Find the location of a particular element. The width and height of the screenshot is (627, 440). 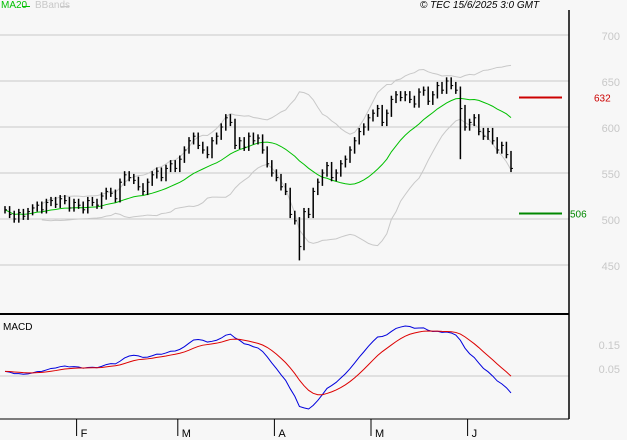

macd-title: MACD is located at coordinates (18, 327).